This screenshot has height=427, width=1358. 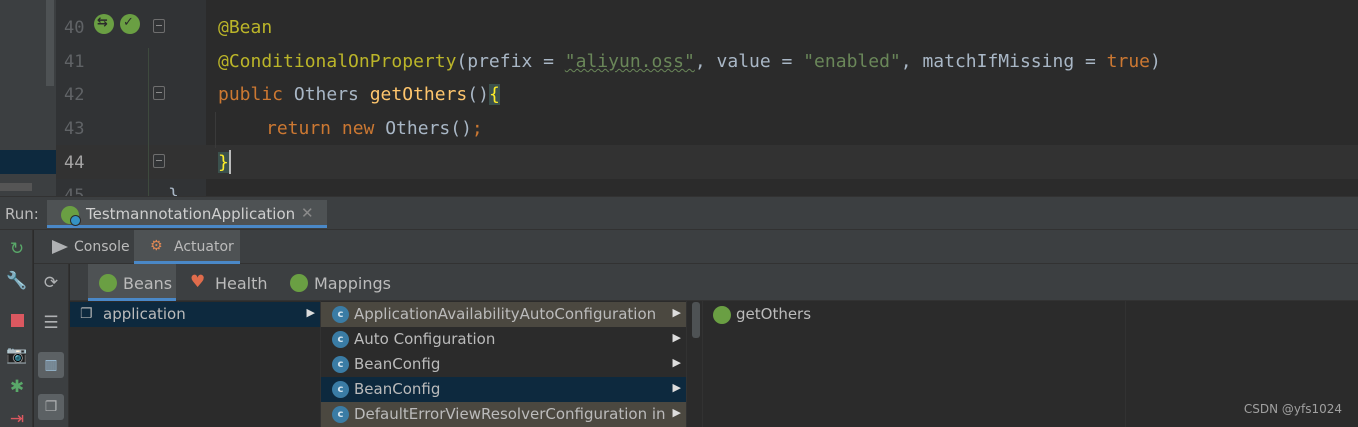 What do you see at coordinates (17, 387) in the screenshot?
I see `debug-attach-icon: ✱` at bounding box center [17, 387].